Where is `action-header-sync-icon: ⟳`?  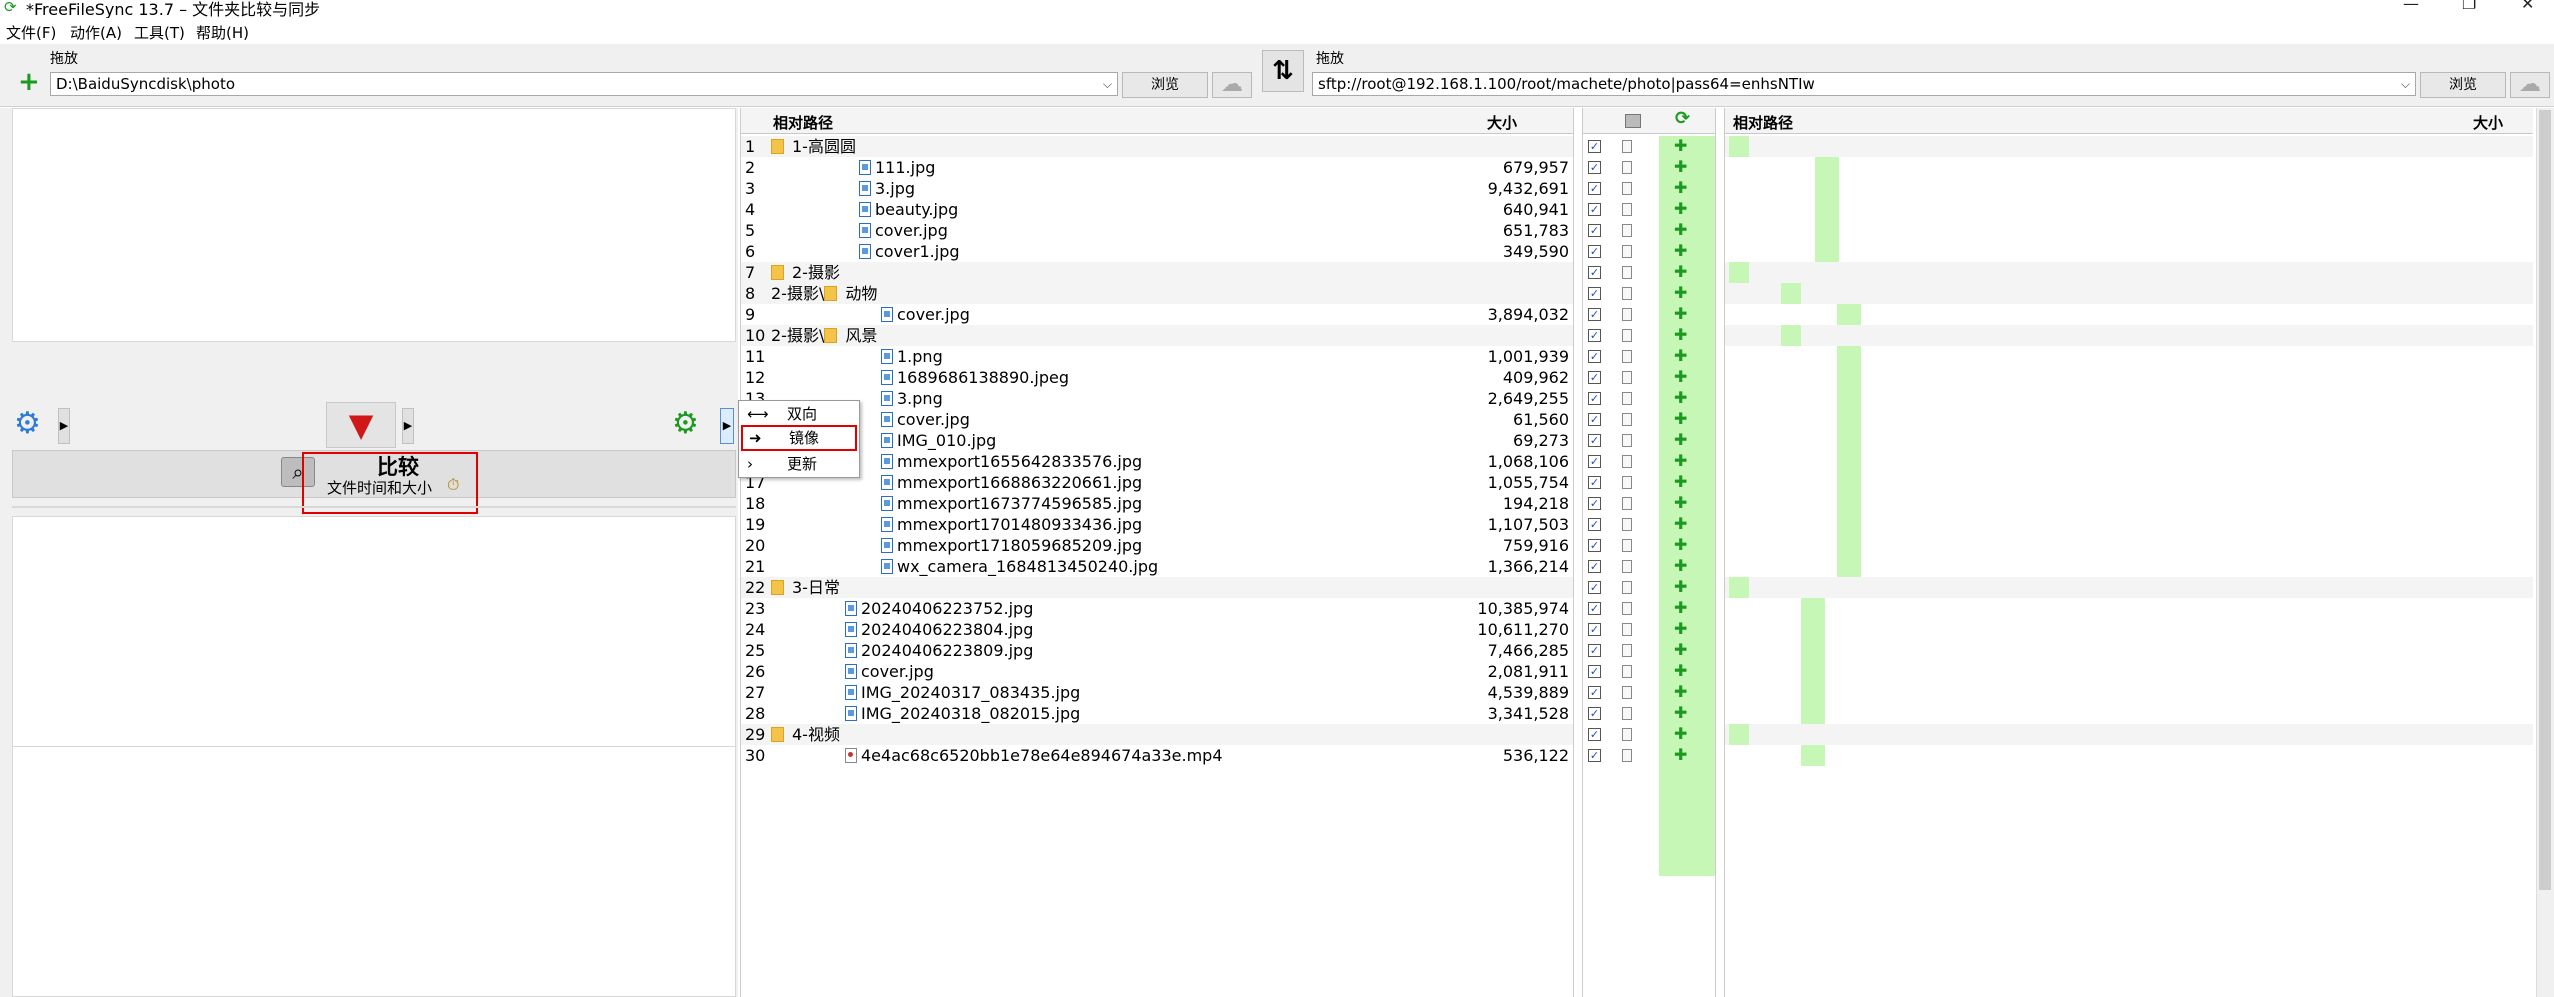 action-header-sync-icon: ⟳ is located at coordinates (1682, 118).